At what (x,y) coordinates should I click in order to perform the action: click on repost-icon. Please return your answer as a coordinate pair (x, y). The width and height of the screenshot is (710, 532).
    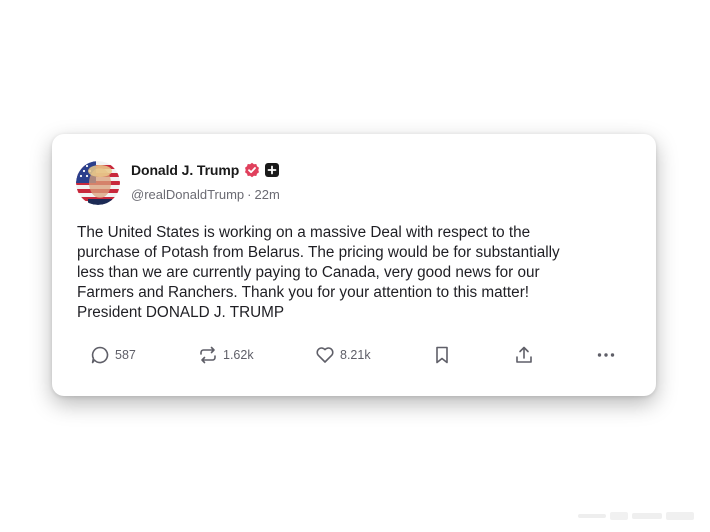
    Looking at the image, I should click on (208, 355).